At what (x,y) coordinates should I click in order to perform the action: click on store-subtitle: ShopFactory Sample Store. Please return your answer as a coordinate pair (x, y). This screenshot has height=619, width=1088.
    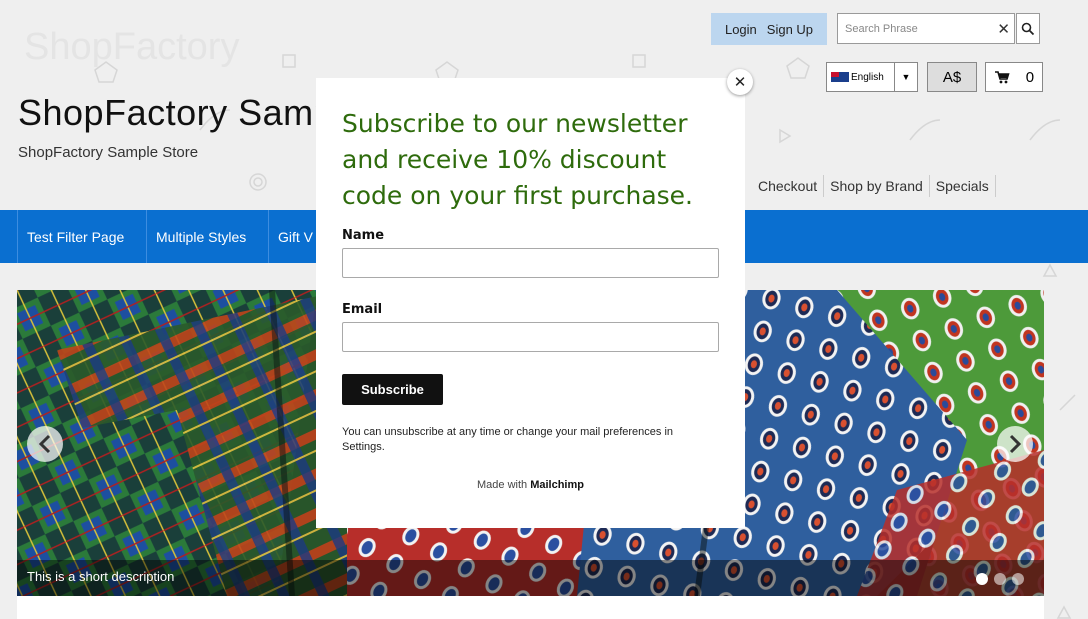
    Looking at the image, I should click on (108, 152).